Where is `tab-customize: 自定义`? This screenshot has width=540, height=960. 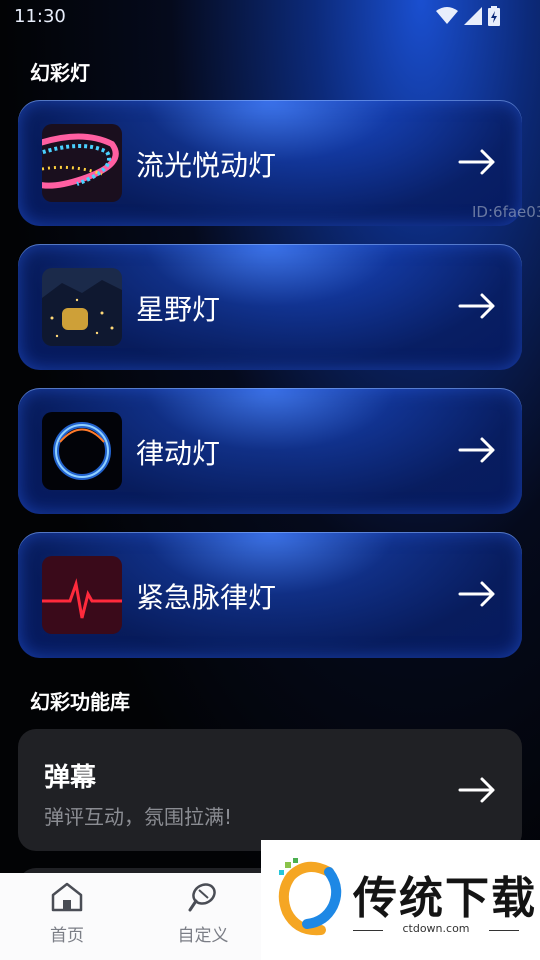 tab-customize: 自定义 is located at coordinates (203, 913).